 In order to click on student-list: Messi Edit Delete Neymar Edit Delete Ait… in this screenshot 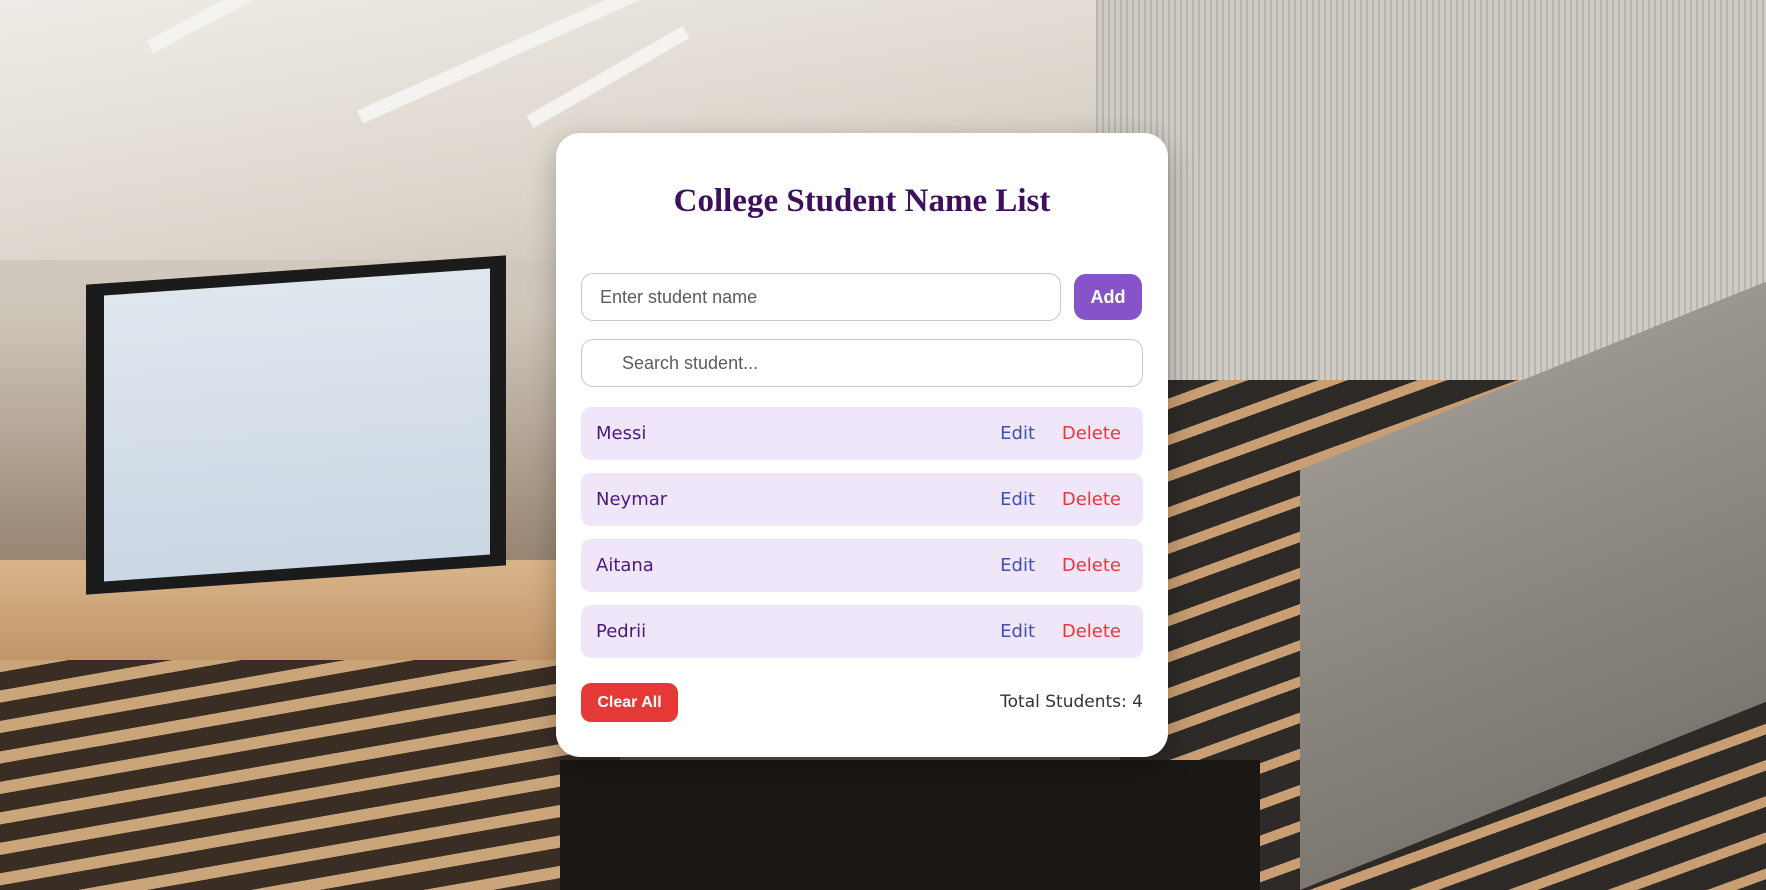, I will do `click(862, 539)`.